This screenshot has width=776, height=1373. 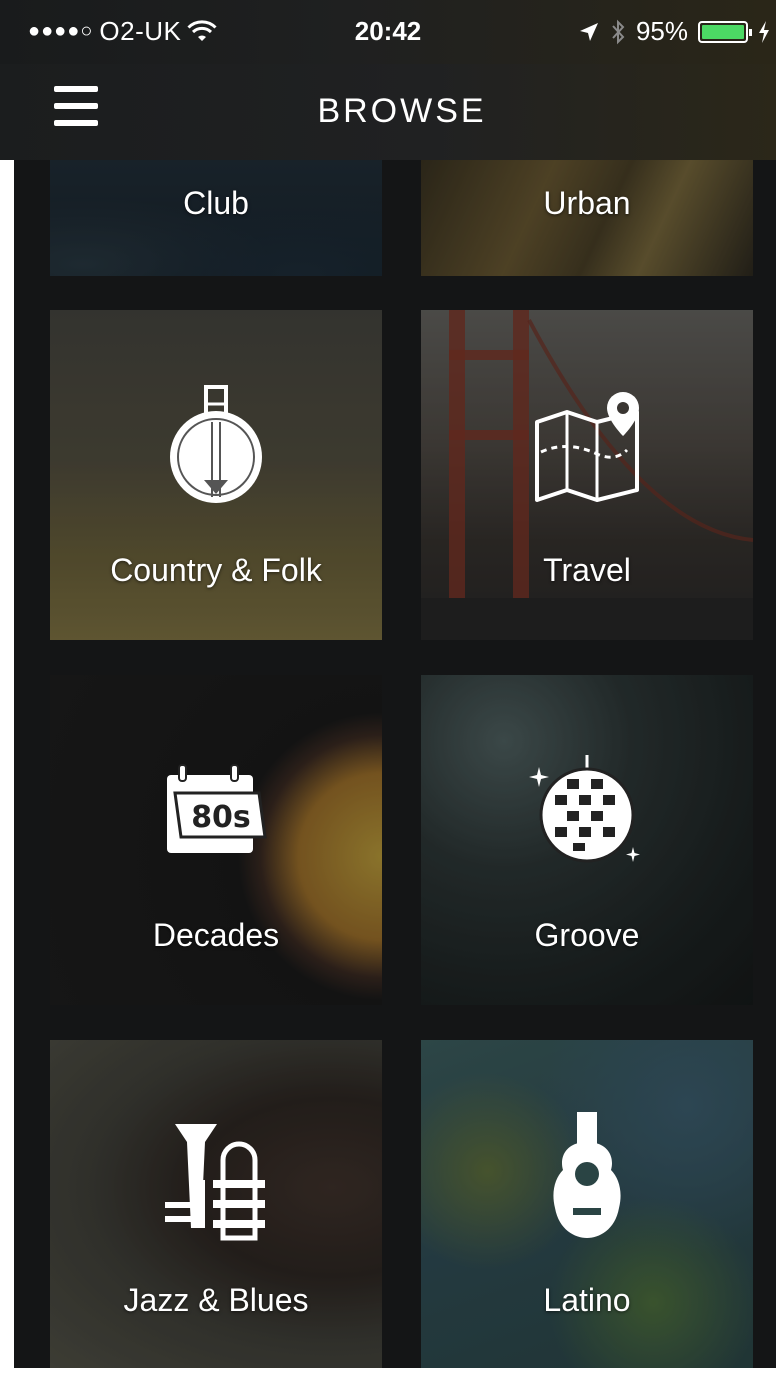 I want to click on category-tile-travel: Travel, so click(x=587, y=475).